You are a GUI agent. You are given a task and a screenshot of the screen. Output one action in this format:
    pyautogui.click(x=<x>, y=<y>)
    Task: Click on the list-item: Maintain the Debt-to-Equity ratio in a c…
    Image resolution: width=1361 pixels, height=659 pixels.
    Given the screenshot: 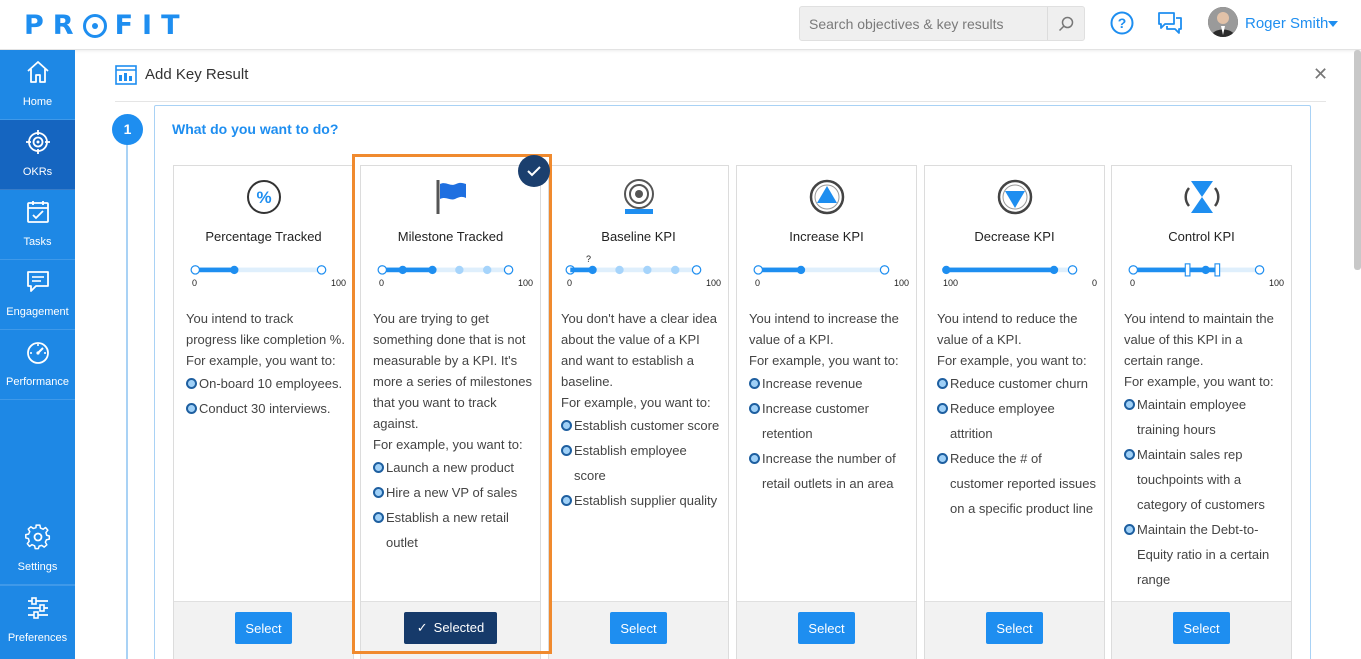 What is the action you would take?
    pyautogui.click(x=1204, y=554)
    